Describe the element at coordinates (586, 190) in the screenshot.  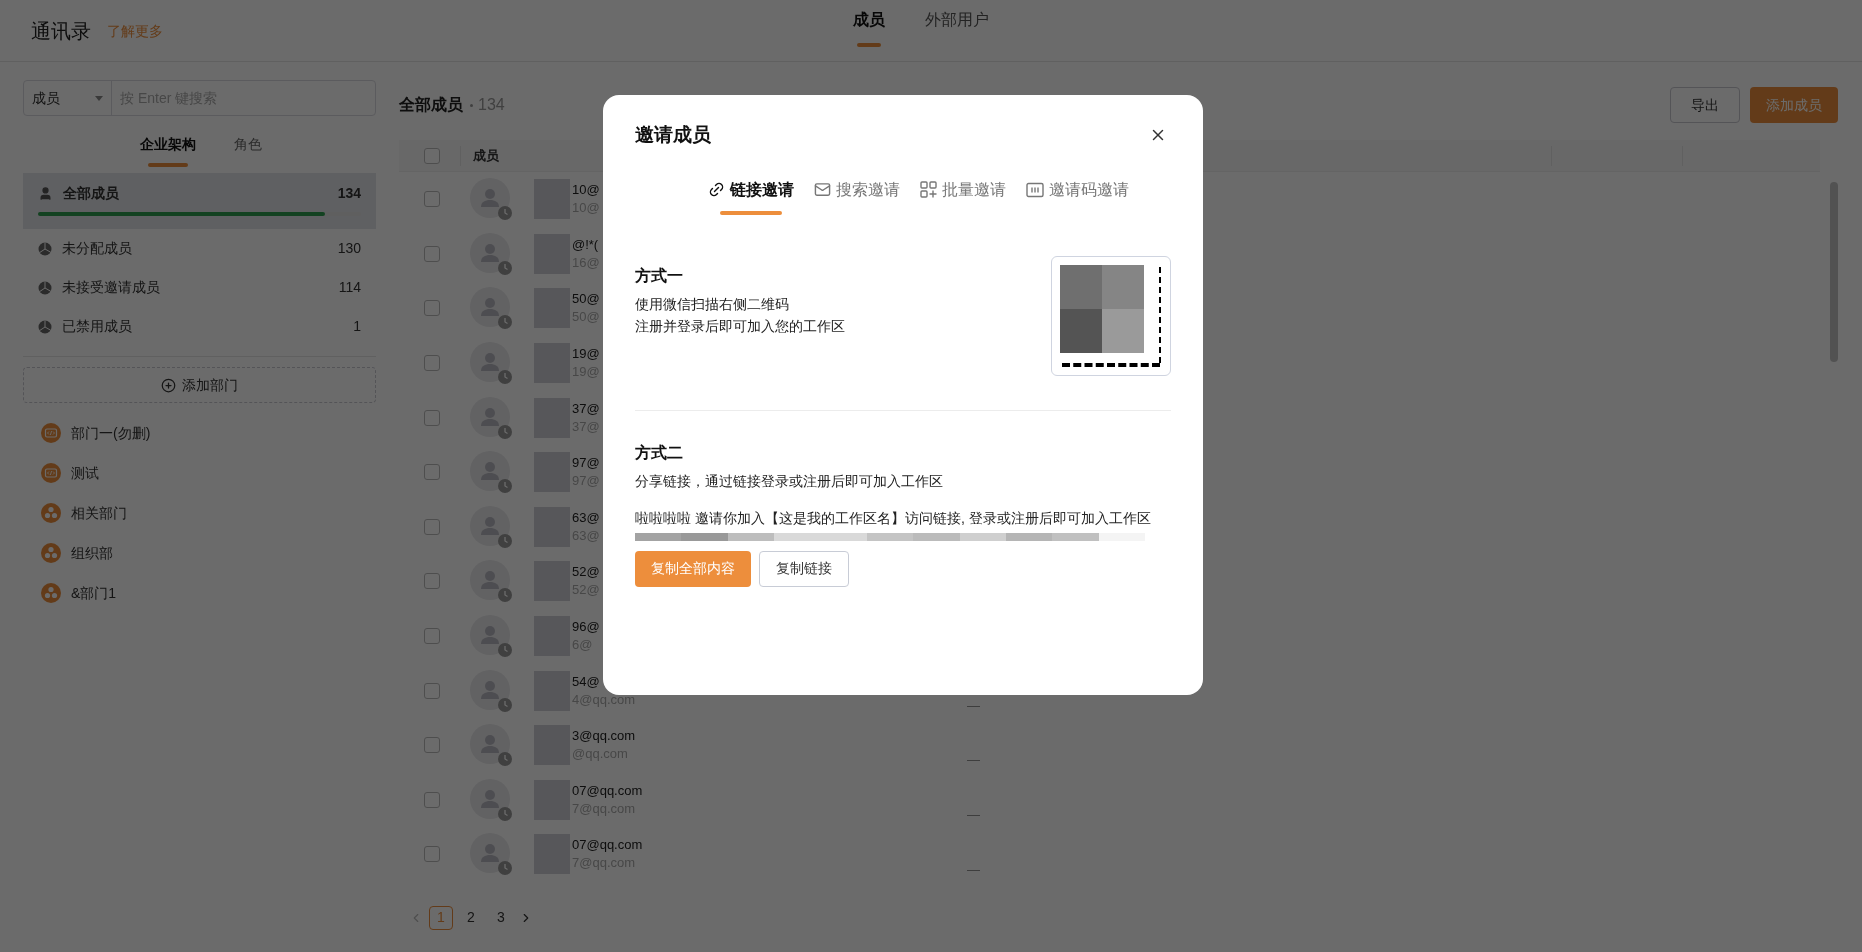
I see `member-name: 10@` at that location.